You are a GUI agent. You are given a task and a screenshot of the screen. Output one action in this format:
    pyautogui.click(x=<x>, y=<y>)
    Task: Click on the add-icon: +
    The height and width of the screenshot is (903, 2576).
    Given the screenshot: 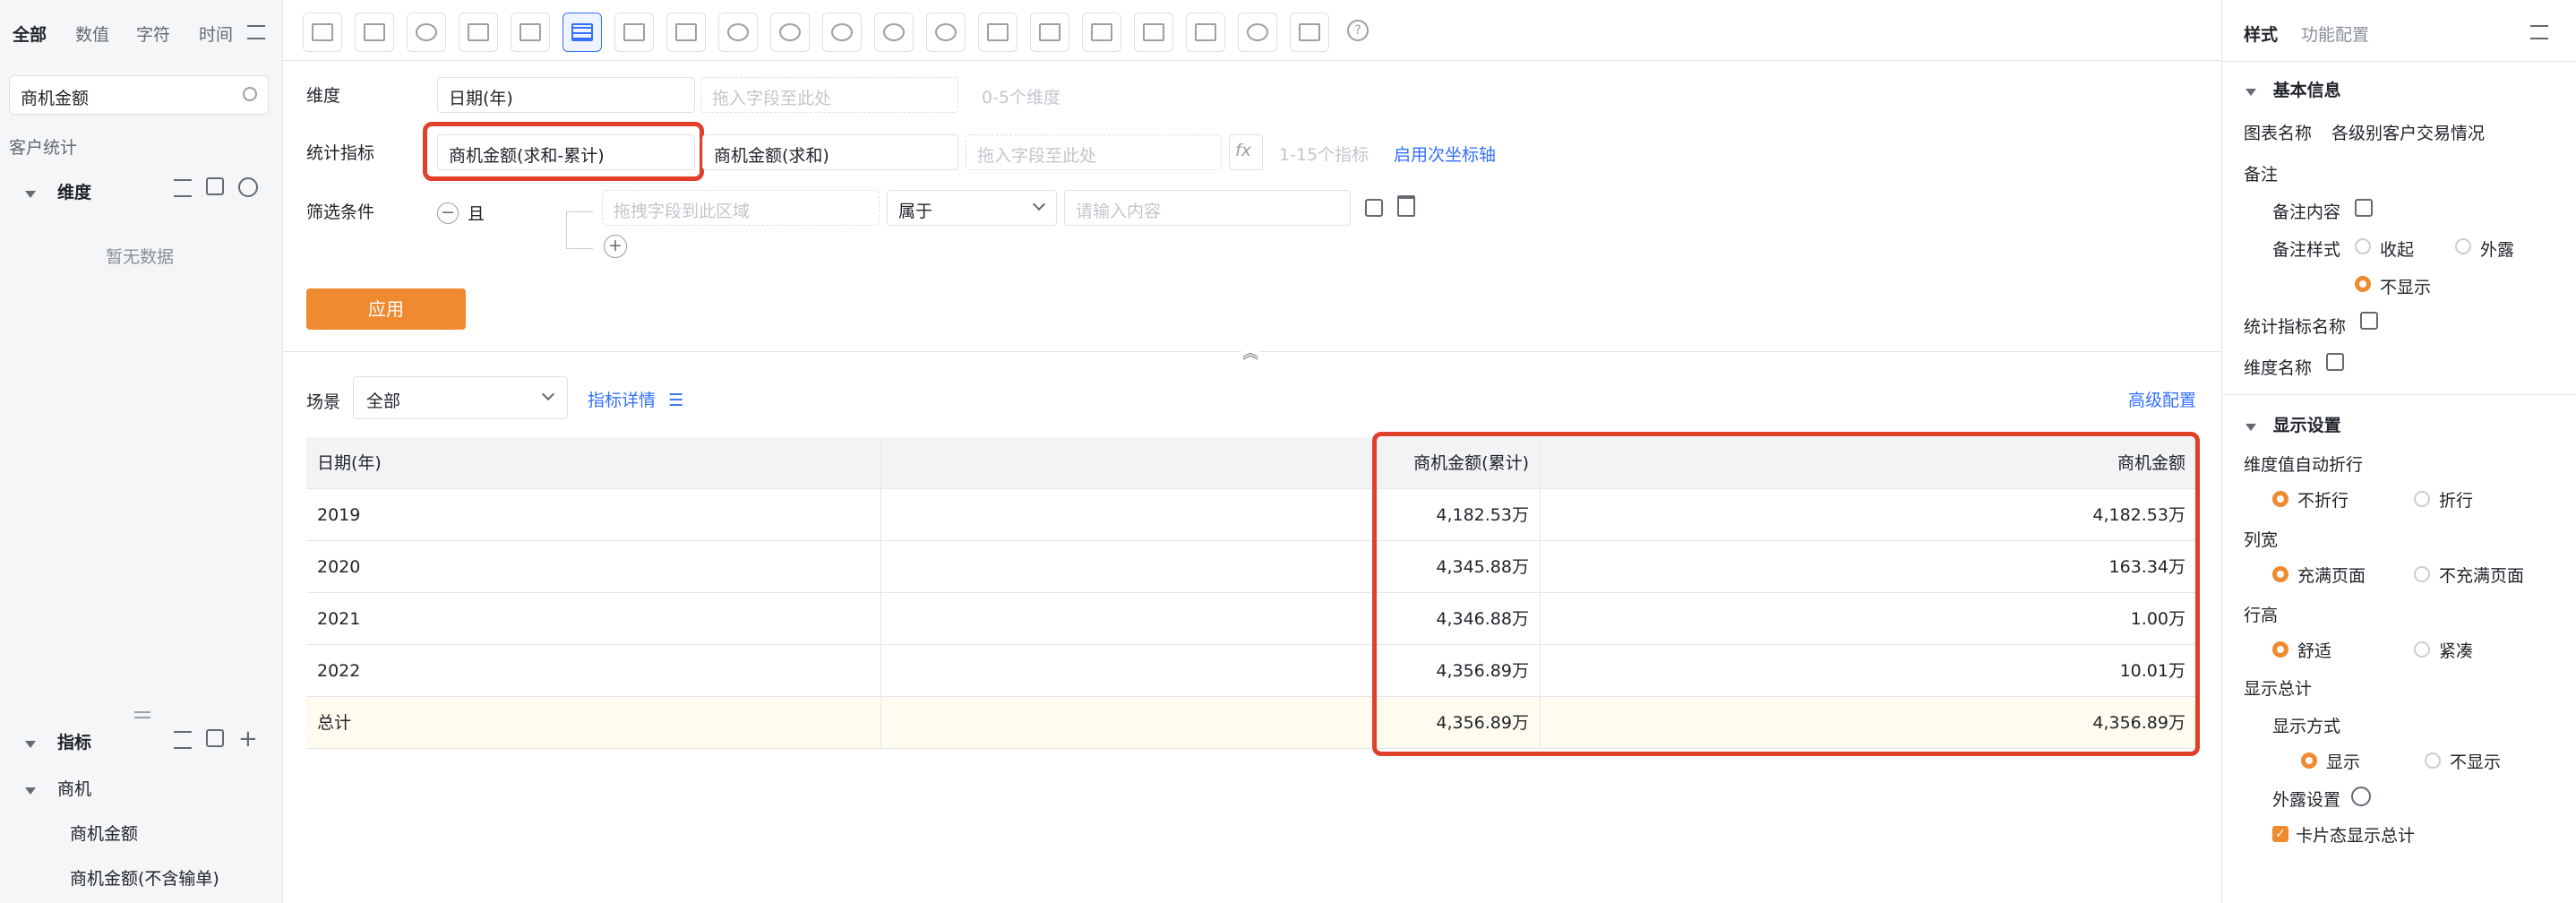 What is the action you would take?
    pyautogui.click(x=248, y=739)
    